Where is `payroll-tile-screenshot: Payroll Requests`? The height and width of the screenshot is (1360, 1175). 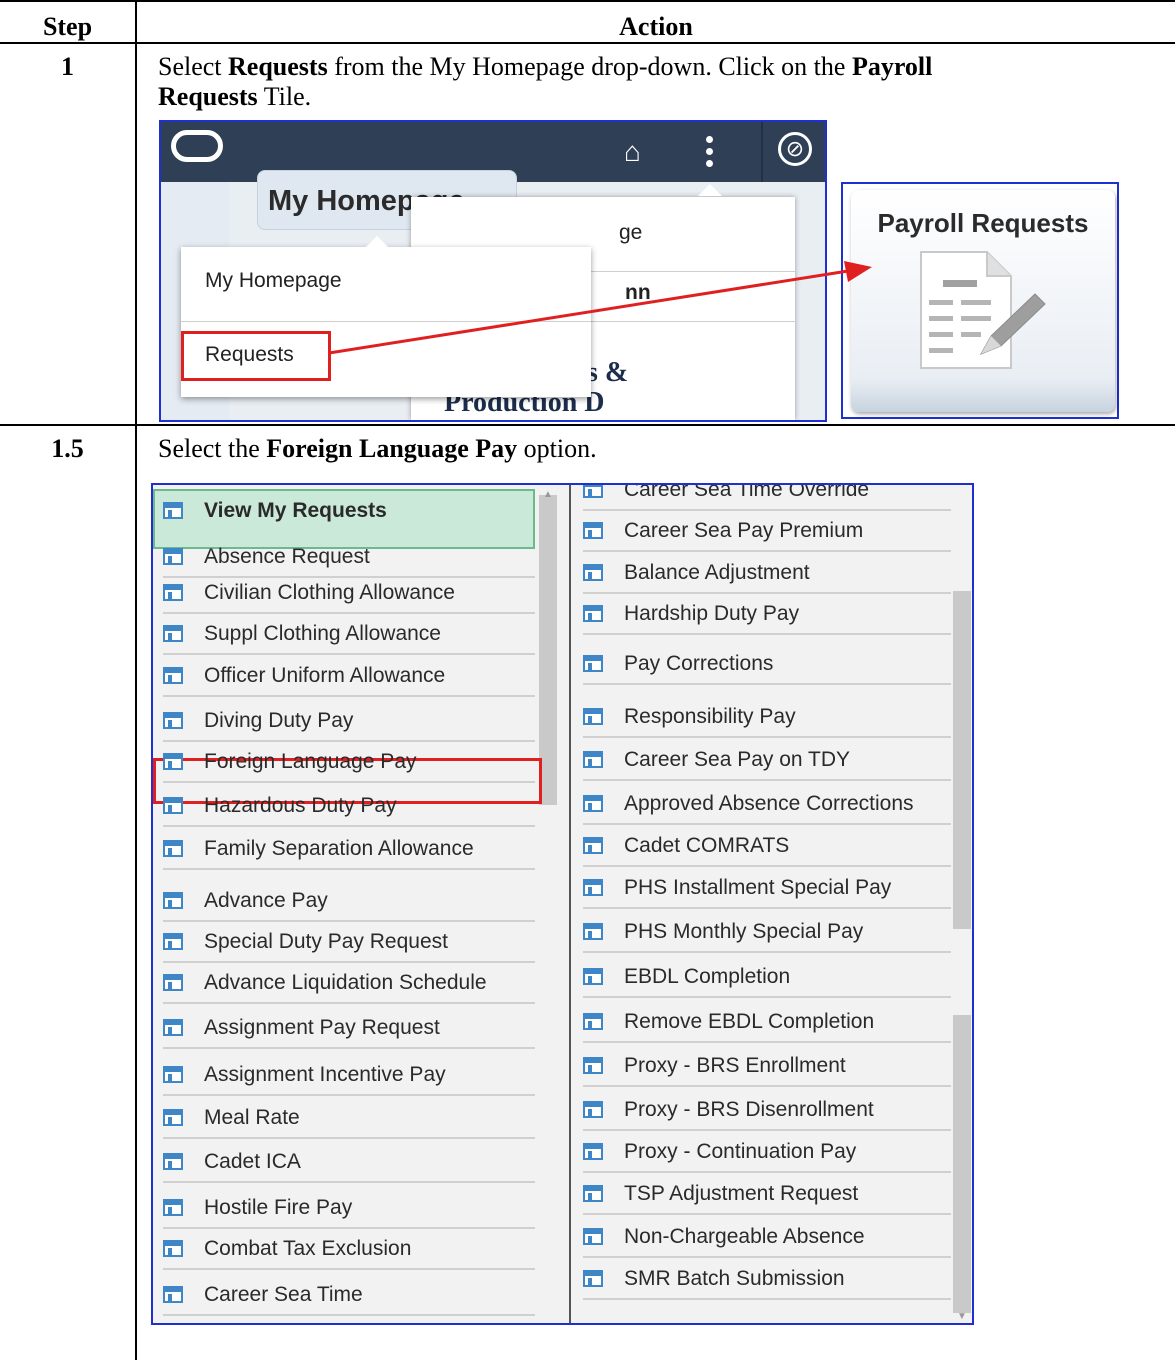 payroll-tile-screenshot: Payroll Requests is located at coordinates (980, 300).